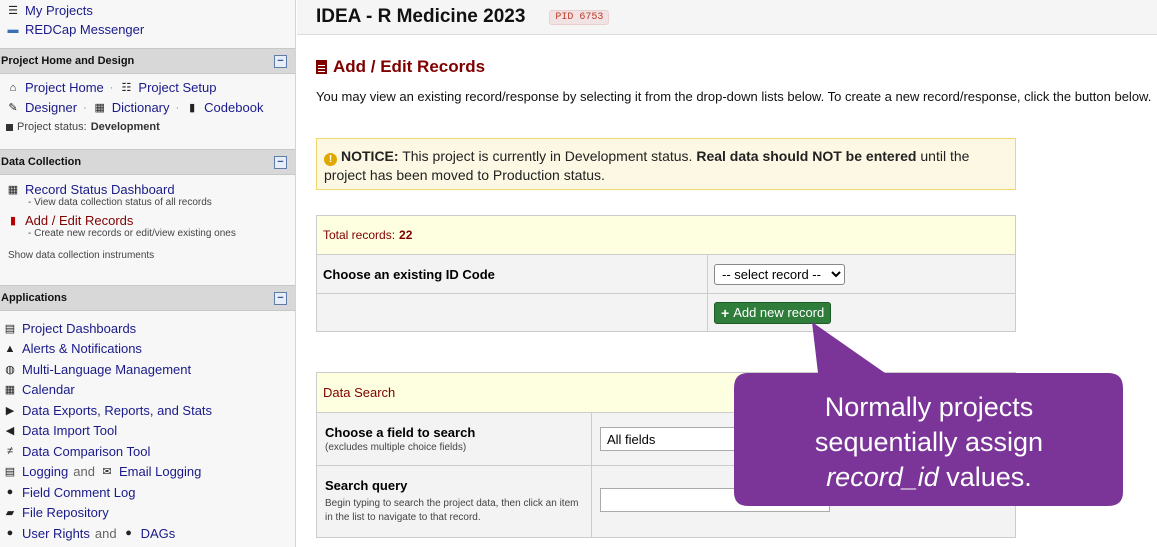  What do you see at coordinates (99, 108) in the screenshot?
I see `excel-icon: ▦` at bounding box center [99, 108].